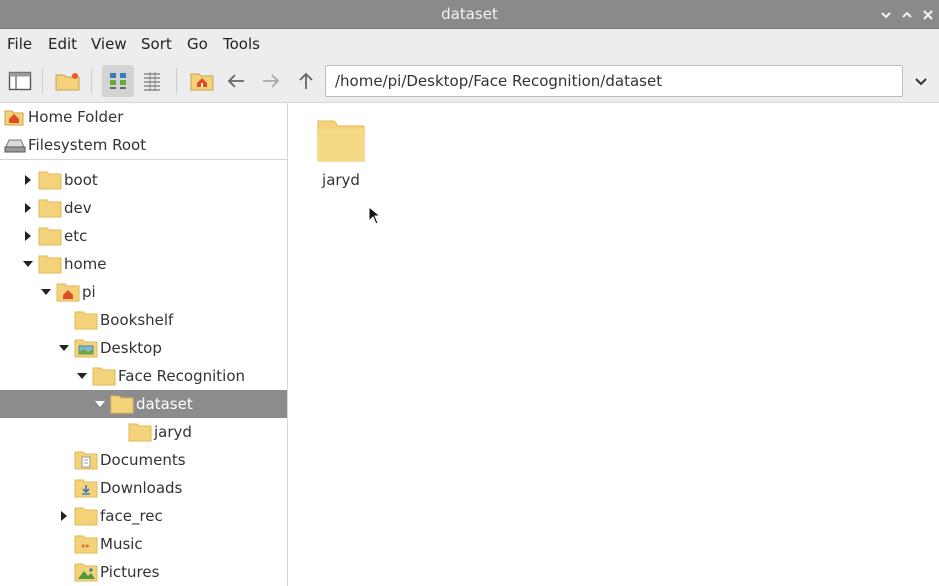 The image size is (939, 586). I want to click on icon-view-button, so click(118, 81).